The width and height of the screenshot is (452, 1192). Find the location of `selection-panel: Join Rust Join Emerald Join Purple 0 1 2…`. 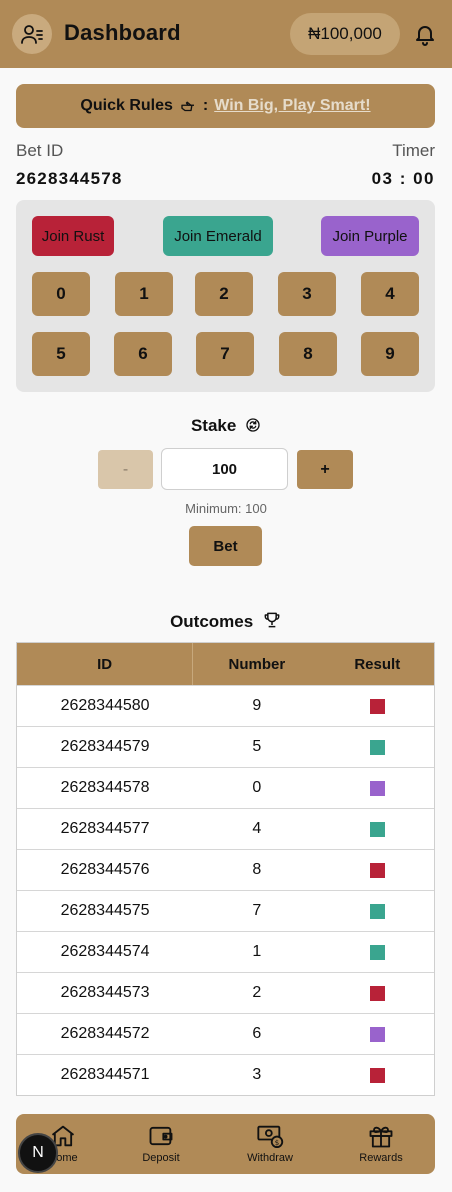

selection-panel: Join Rust Join Emerald Join Purple 0 1 2… is located at coordinates (225, 296).